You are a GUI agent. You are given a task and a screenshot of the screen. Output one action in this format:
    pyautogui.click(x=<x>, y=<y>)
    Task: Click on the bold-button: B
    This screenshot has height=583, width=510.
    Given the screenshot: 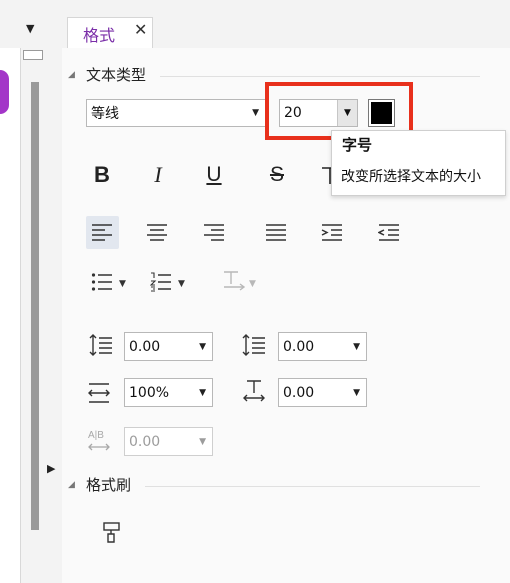 What is the action you would take?
    pyautogui.click(x=102, y=175)
    